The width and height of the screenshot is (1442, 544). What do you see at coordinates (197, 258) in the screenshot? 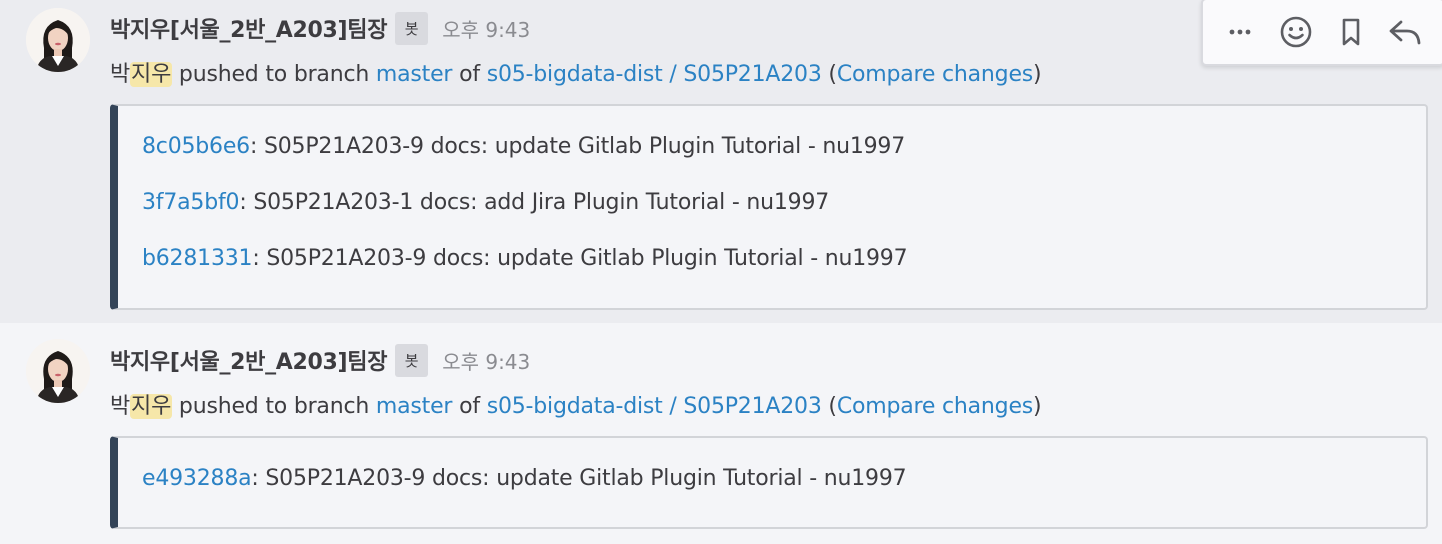
I see `commit-hash-link: b6281331` at bounding box center [197, 258].